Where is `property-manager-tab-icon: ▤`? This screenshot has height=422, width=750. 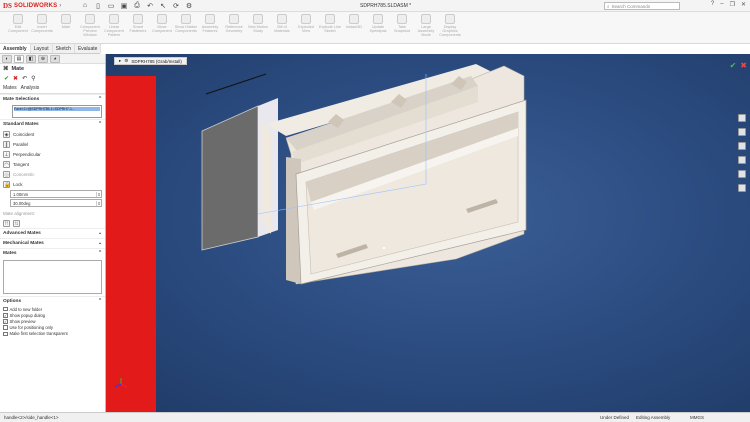
property-manager-tab-icon: ▤ is located at coordinates (19, 59).